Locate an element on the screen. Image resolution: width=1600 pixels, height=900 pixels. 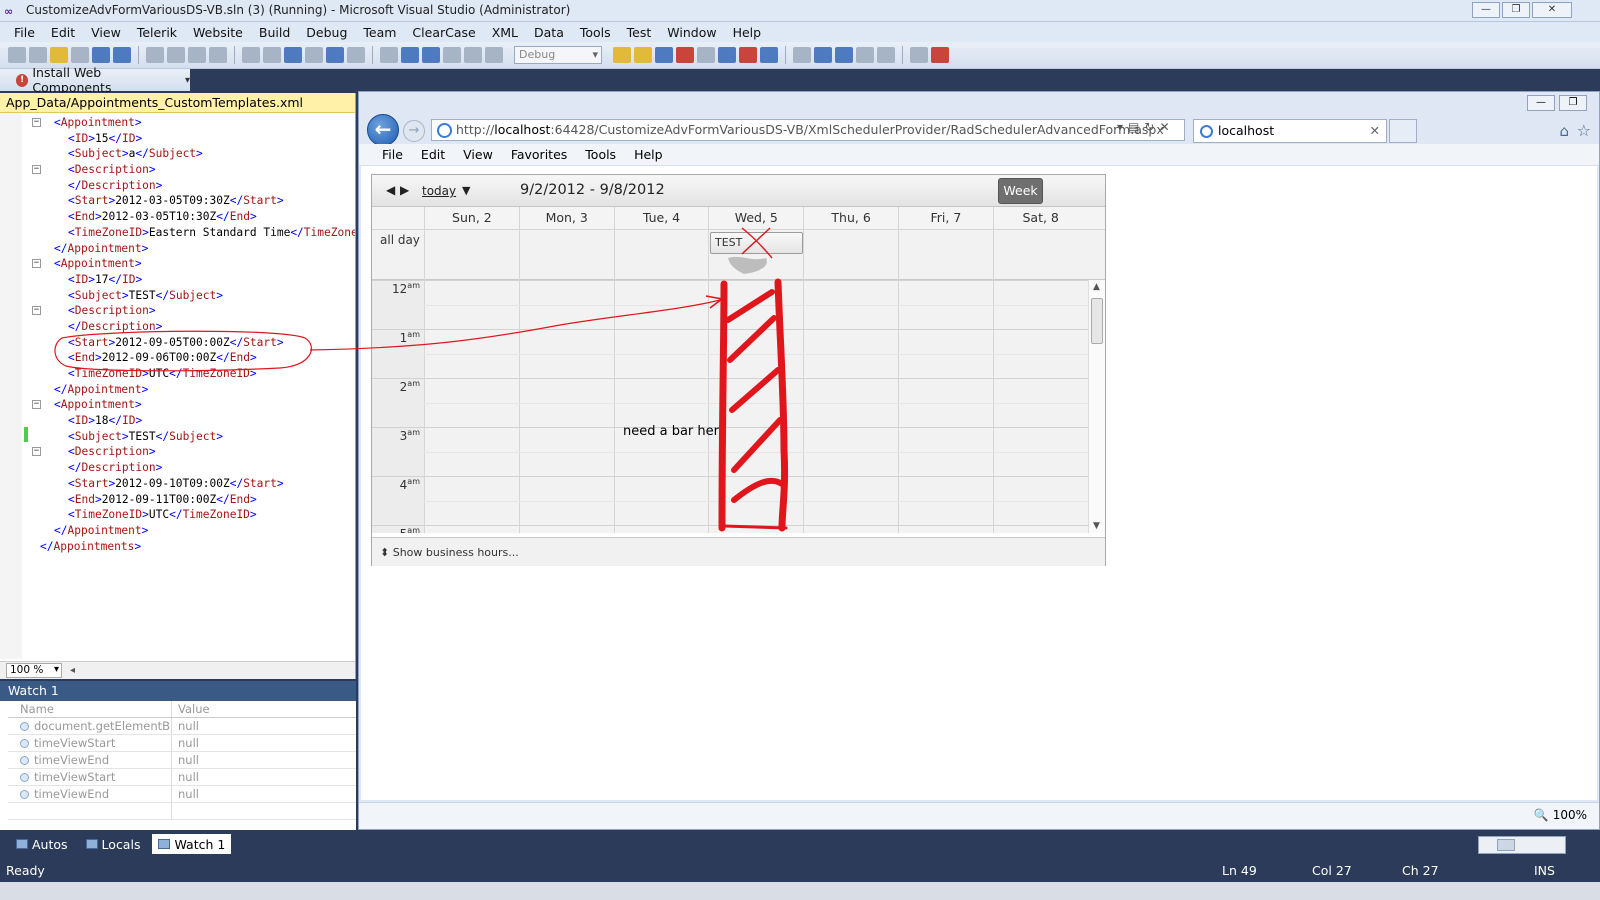
back-button: ← is located at coordinates (383, 130).